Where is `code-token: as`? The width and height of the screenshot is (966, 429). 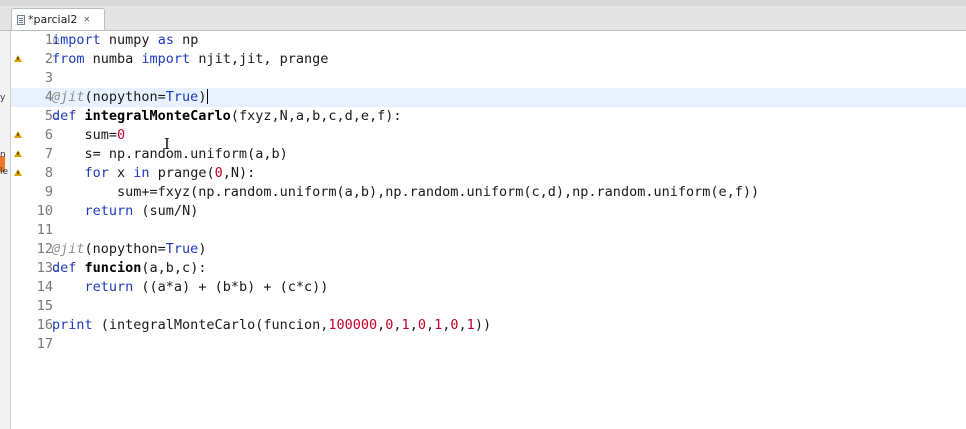
code-token: as is located at coordinates (165, 40).